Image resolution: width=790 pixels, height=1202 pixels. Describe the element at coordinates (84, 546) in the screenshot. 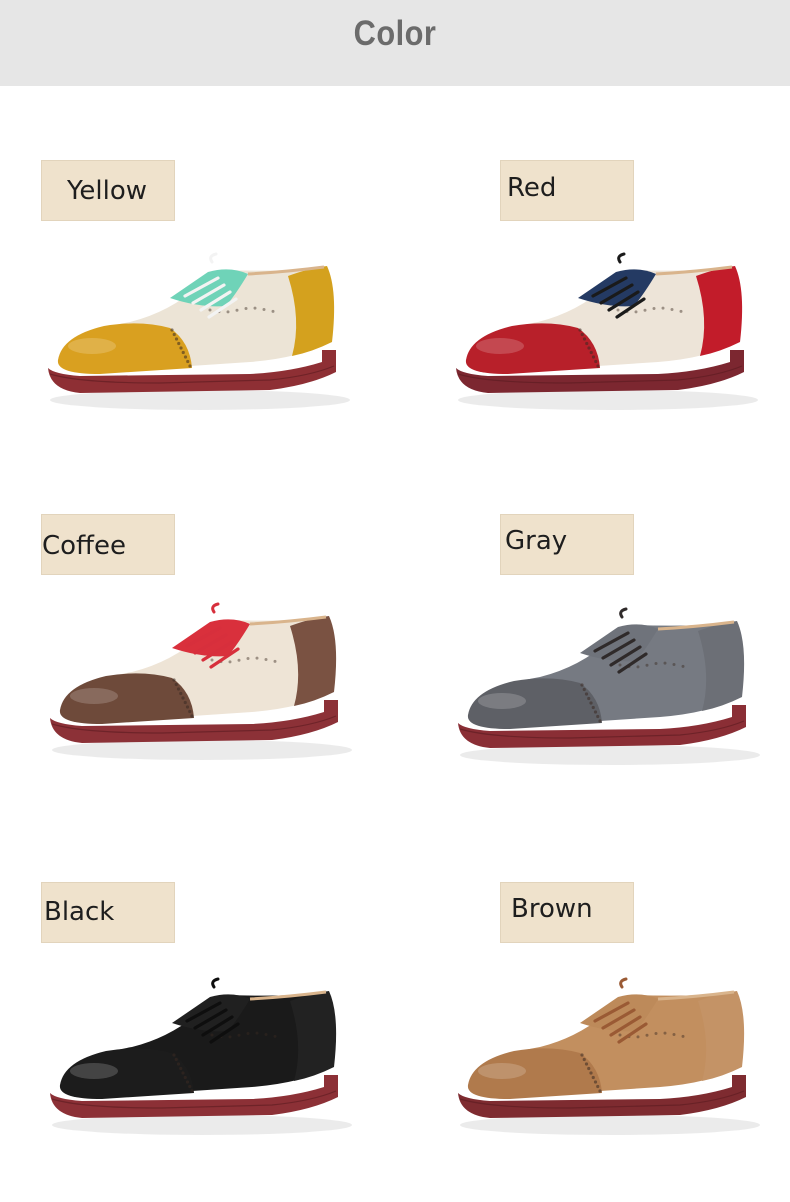

I see `color-label-text: Coffee` at that location.